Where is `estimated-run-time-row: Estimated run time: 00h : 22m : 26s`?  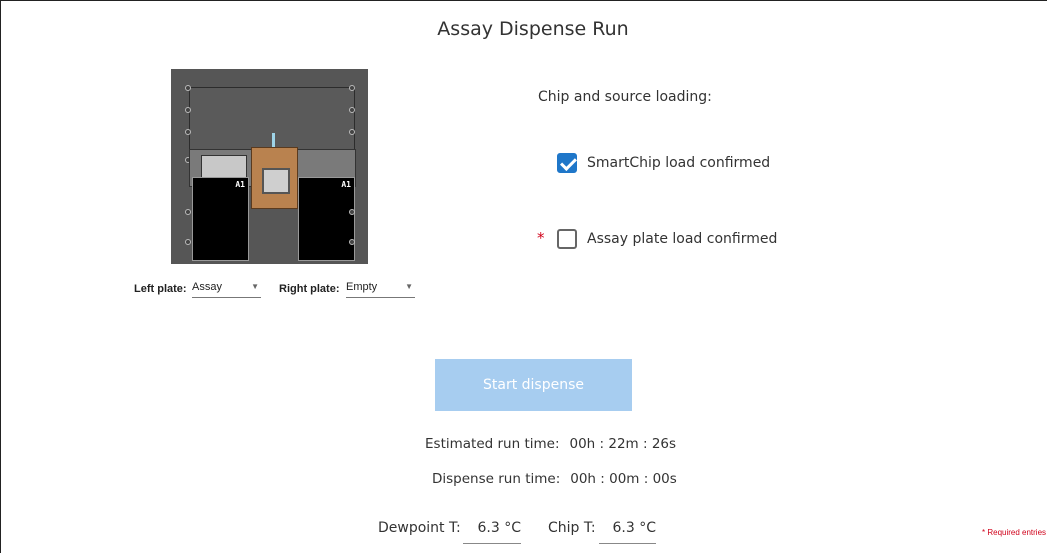
estimated-run-time-row: Estimated run time: 00h : 22m : 26s is located at coordinates (550, 444).